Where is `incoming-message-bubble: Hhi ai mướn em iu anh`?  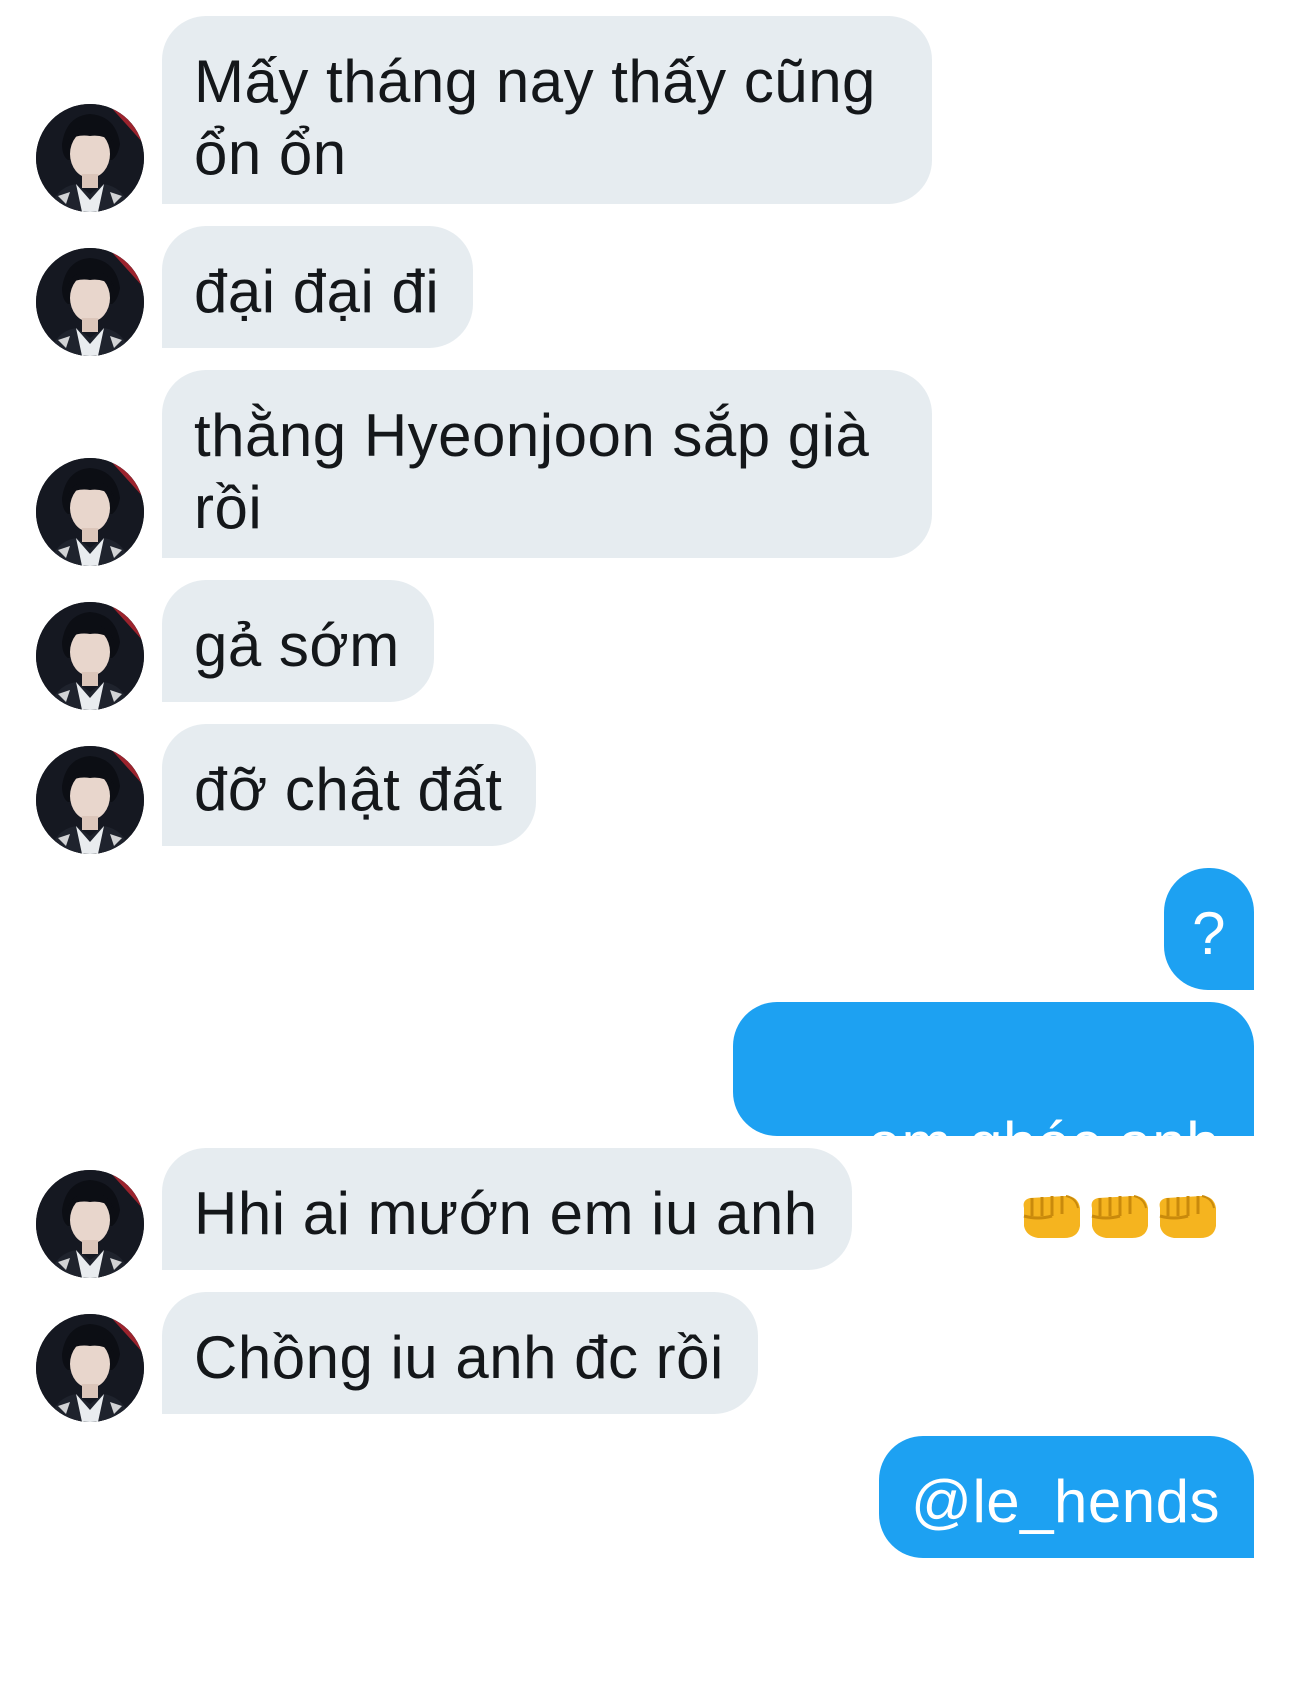
incoming-message-bubble: Hhi ai mướn em iu anh is located at coordinates (507, 1209).